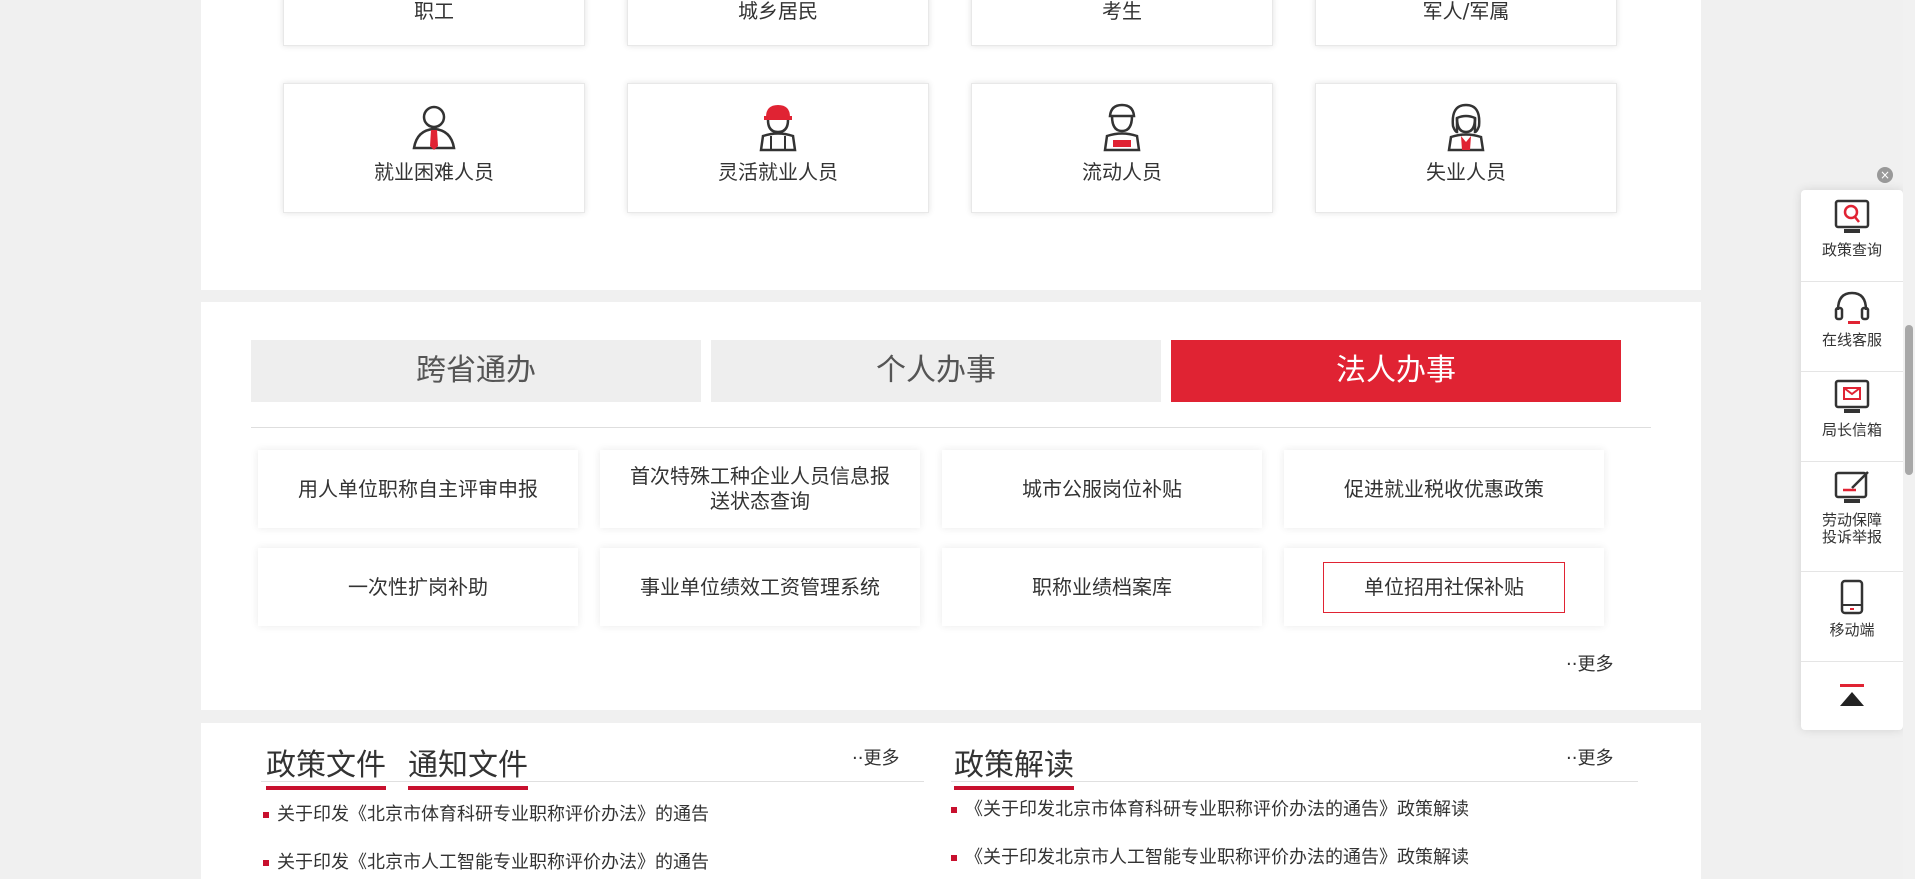 The height and width of the screenshot is (879, 1915). What do you see at coordinates (1852, 330) in the screenshot?
I see `sidebar-item-online-service: 在线客服` at bounding box center [1852, 330].